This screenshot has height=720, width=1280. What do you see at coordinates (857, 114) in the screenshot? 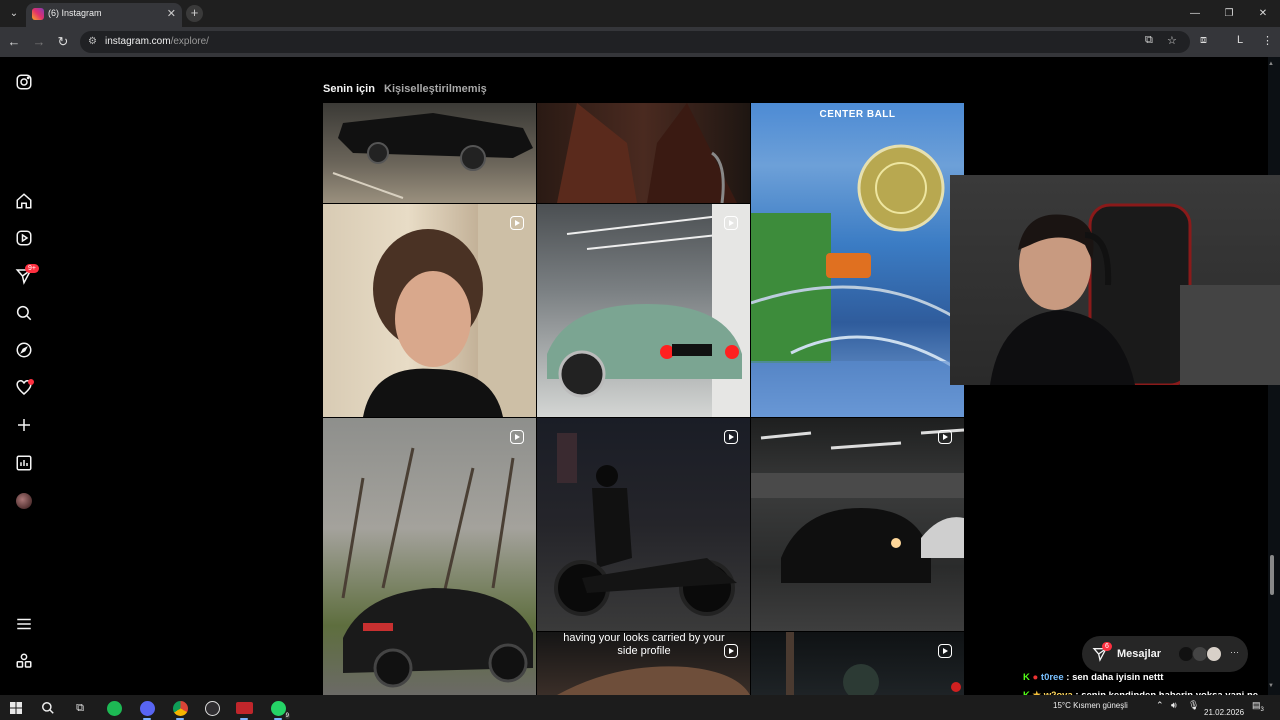
I see `center-ball-label: CENTER BALL` at bounding box center [857, 114].